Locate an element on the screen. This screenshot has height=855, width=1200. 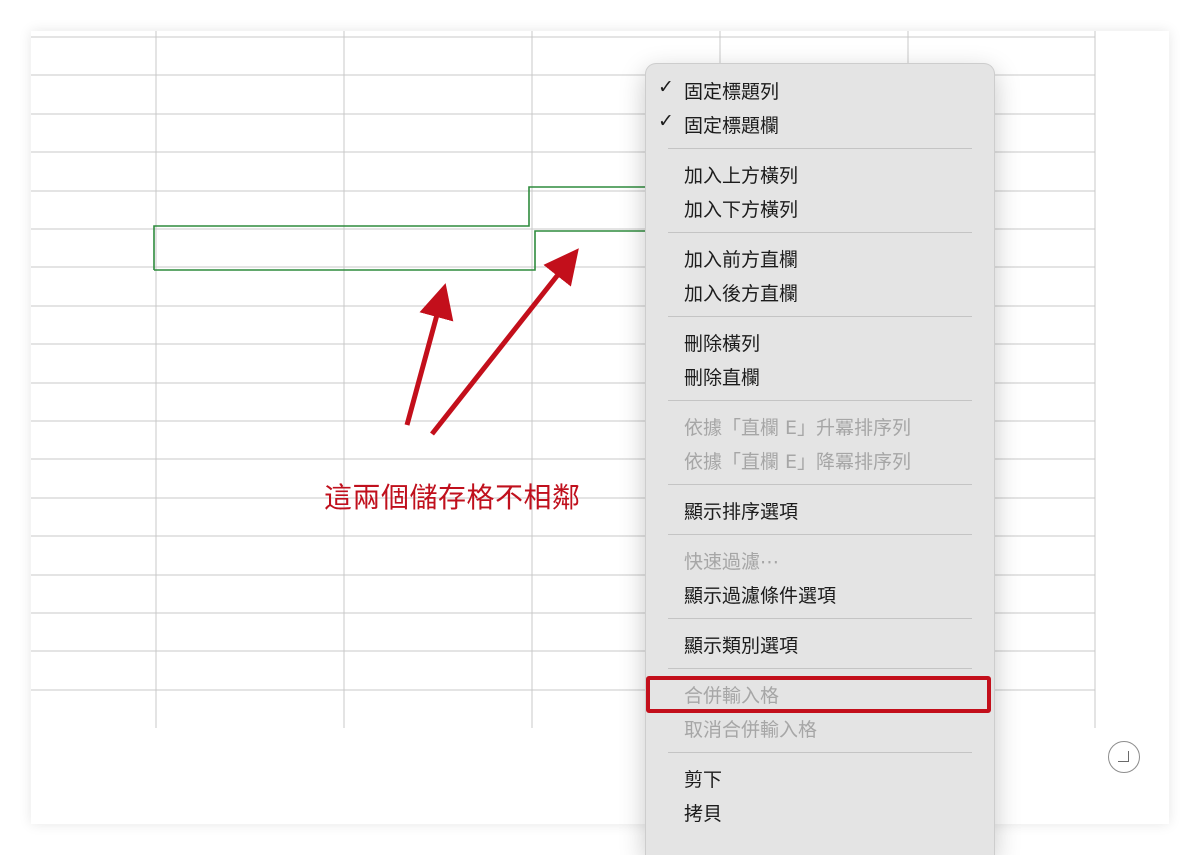
menu-item-label: 剪下 is located at coordinates (703, 780).